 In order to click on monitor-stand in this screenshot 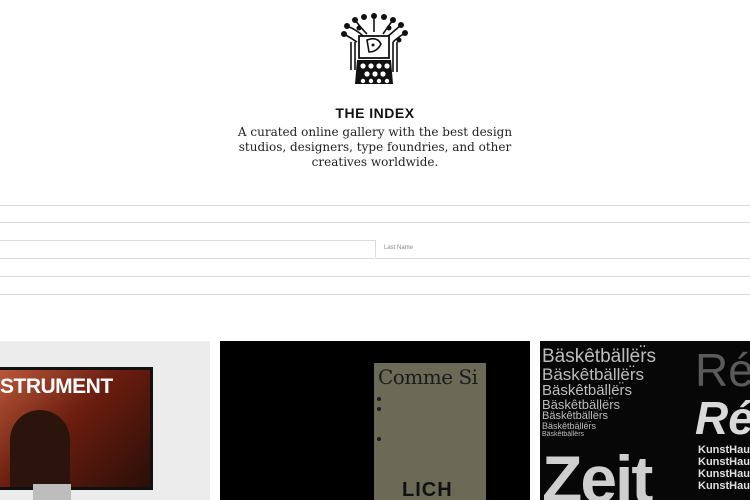, I will do `click(52, 492)`.